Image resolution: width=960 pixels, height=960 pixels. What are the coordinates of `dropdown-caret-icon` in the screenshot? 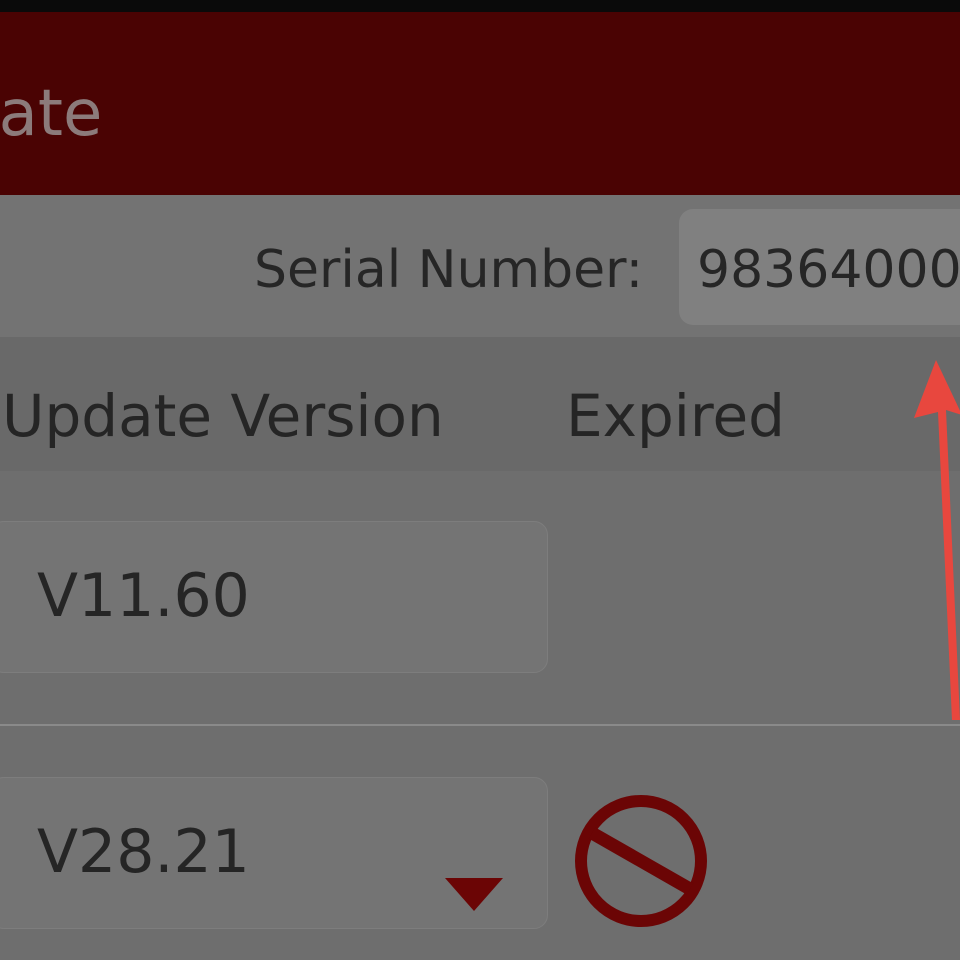 It's located at (474, 894).